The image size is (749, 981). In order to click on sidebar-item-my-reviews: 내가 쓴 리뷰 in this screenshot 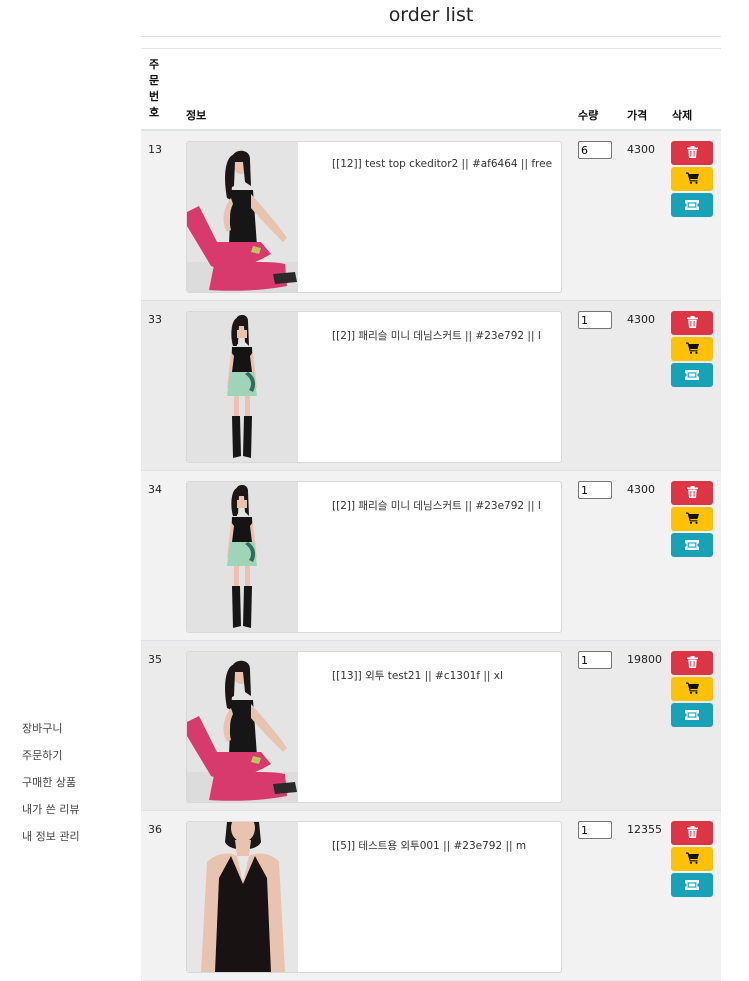, I will do `click(51, 815)`.